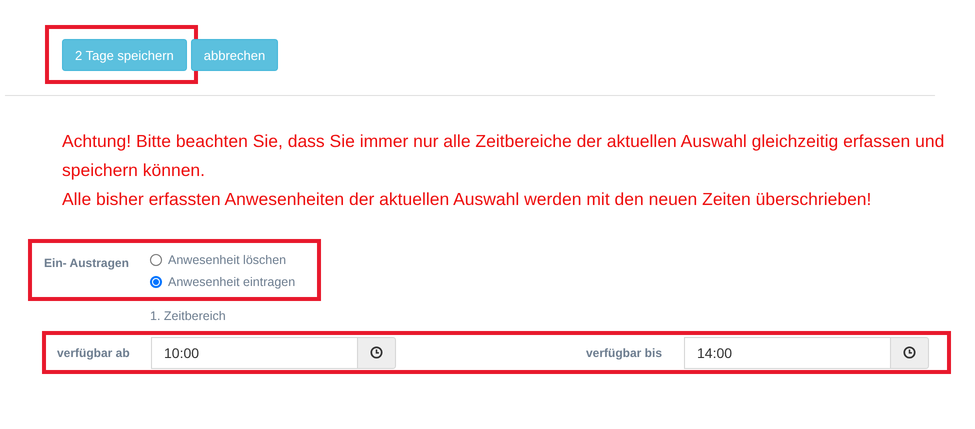 The image size is (975, 429). I want to click on field-label: verfügbar bis, so click(625, 353).